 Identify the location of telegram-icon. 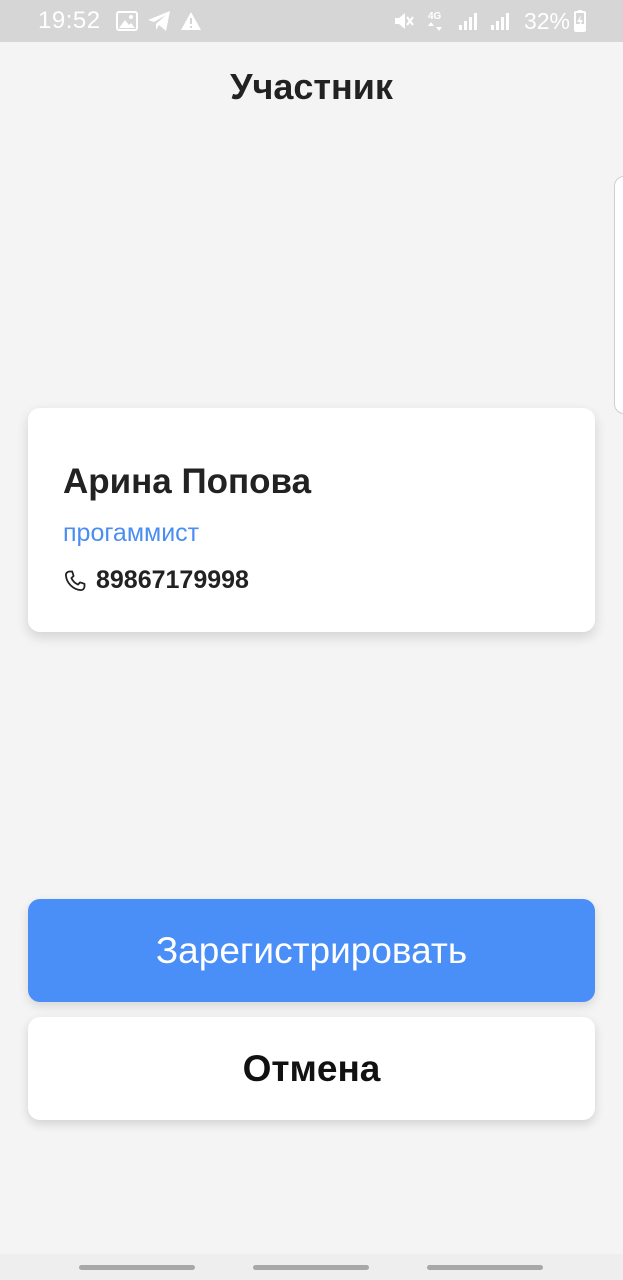
(159, 21).